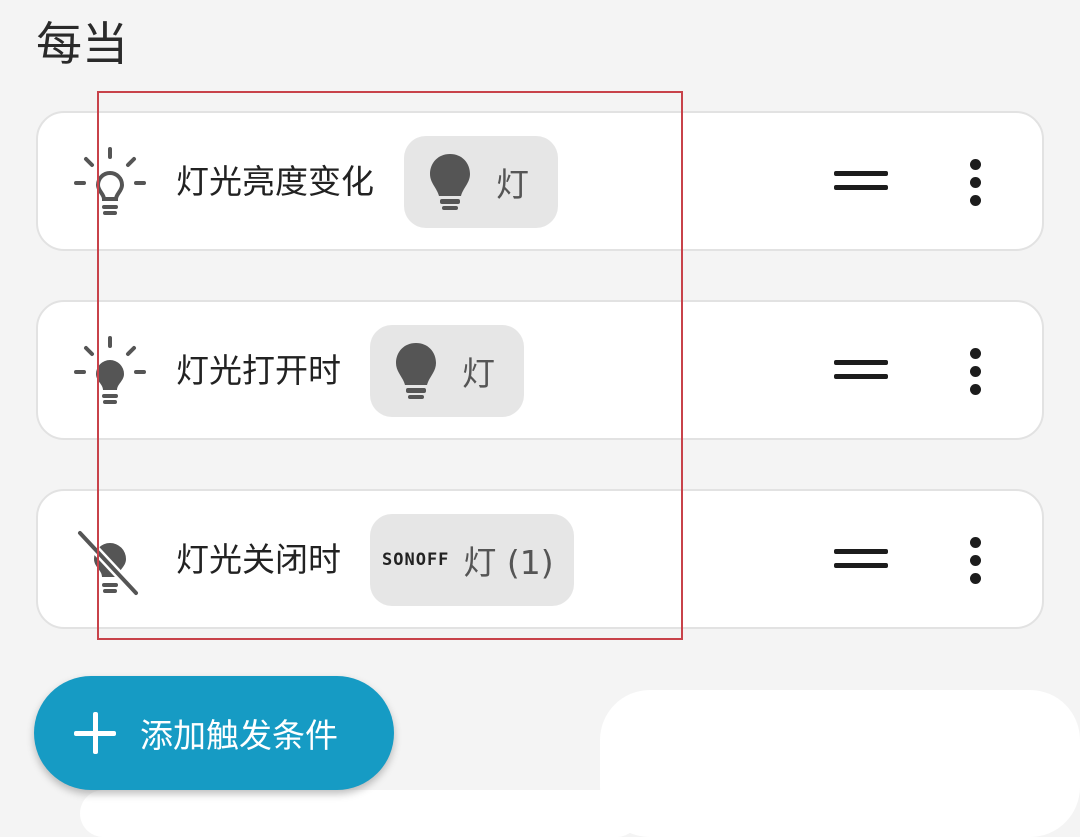 The width and height of the screenshot is (1080, 837). What do you see at coordinates (416, 560) in the screenshot?
I see `sonoff-logo: SONOFF` at bounding box center [416, 560].